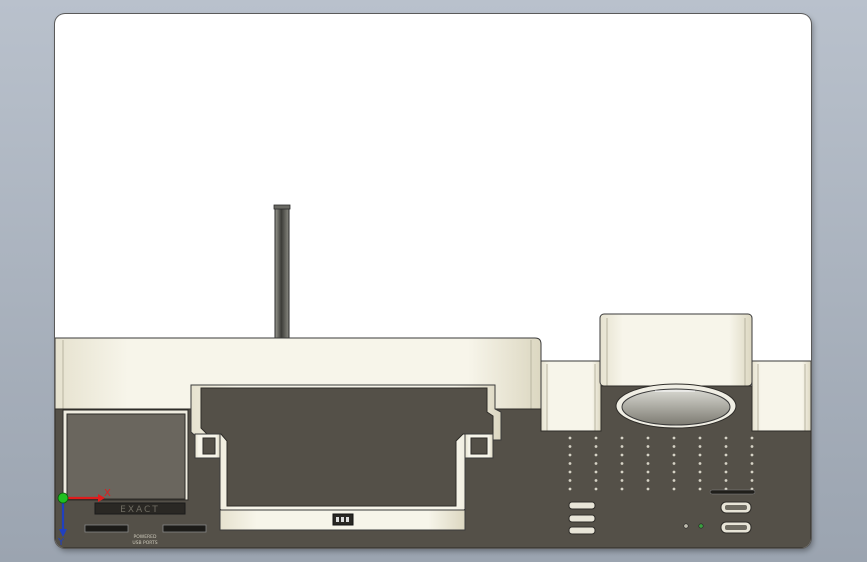  What do you see at coordinates (125, 462) in the screenshot?
I see `display-window: EXACT` at bounding box center [125, 462].